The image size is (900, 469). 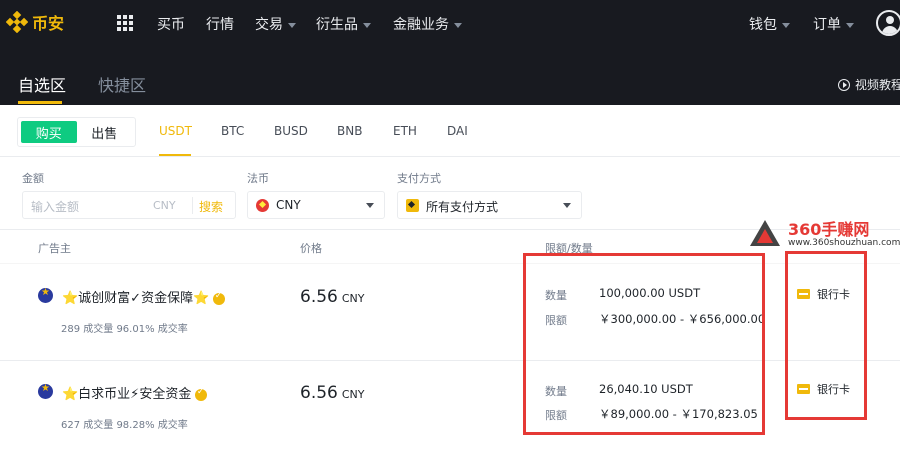 I want to click on advertiser-name: ⭐白求币业⚡安全资金, so click(x=135, y=392).